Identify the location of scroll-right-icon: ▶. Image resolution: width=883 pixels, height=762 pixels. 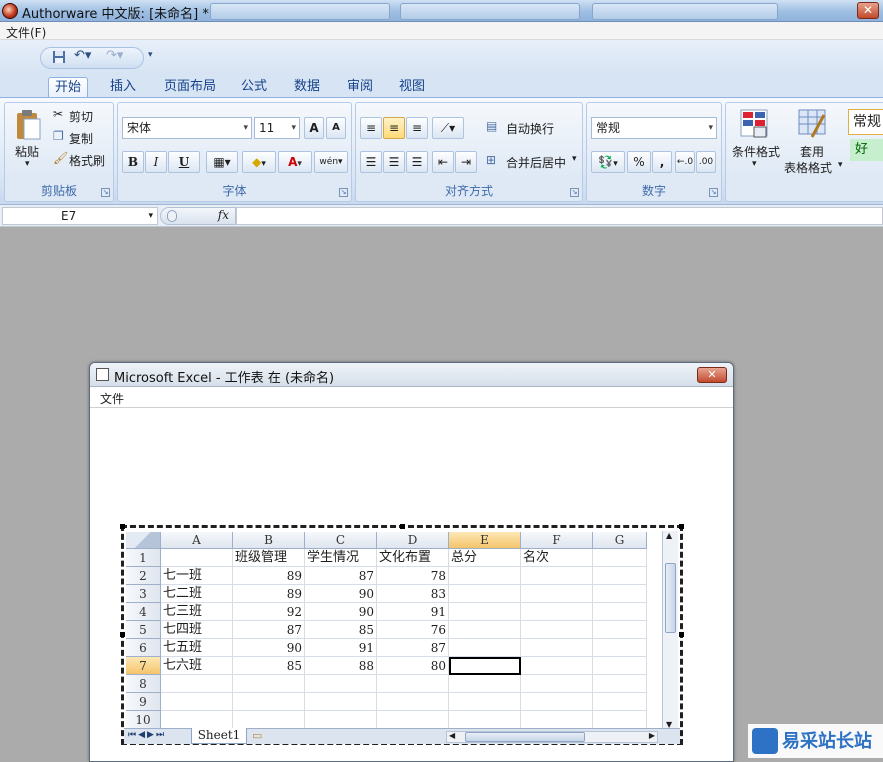
(652, 735).